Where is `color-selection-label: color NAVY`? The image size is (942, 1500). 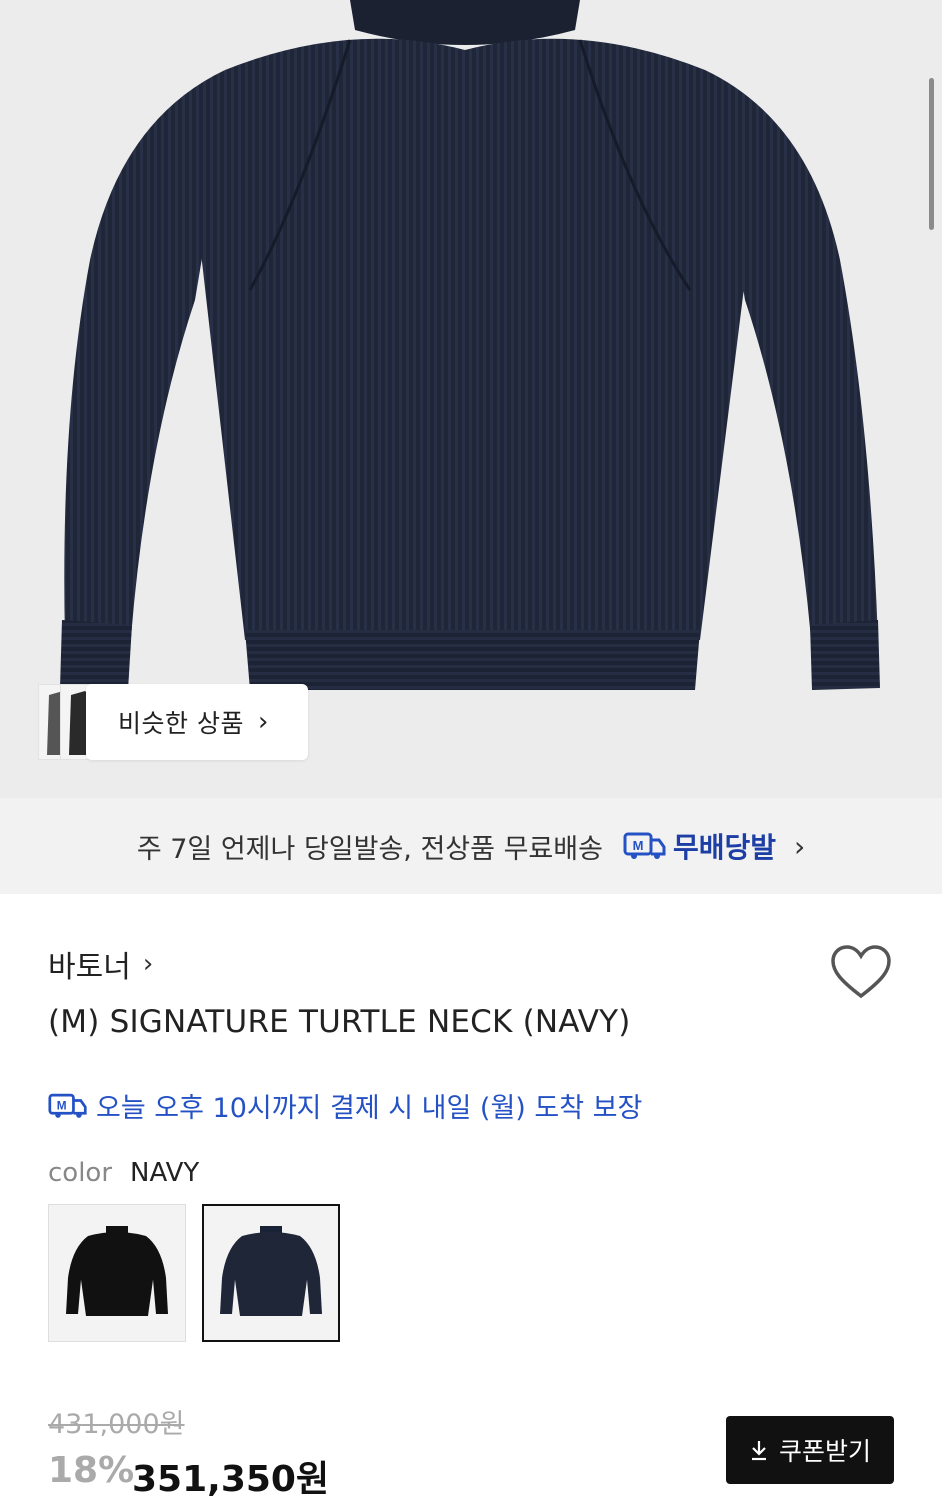
color-selection-label: color NAVY is located at coordinates (123, 1173).